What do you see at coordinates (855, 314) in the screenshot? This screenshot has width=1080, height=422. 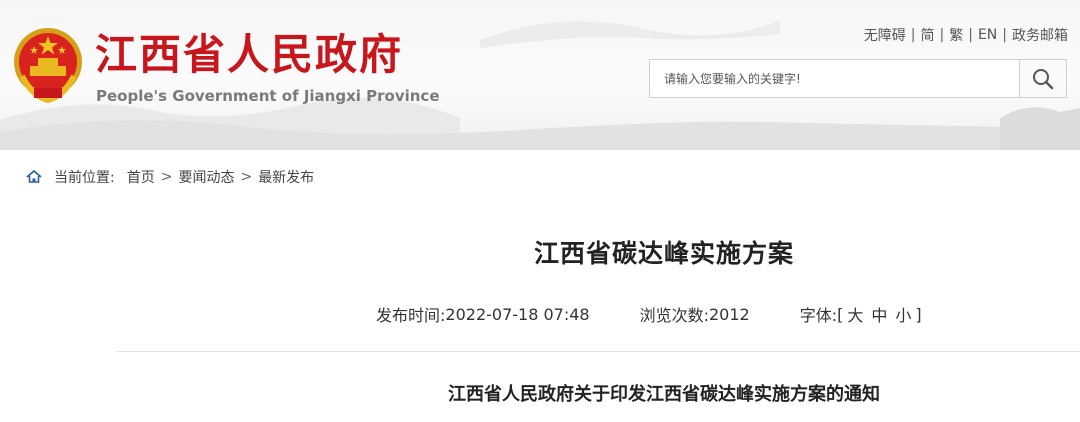 I see `font-size-large: 大` at bounding box center [855, 314].